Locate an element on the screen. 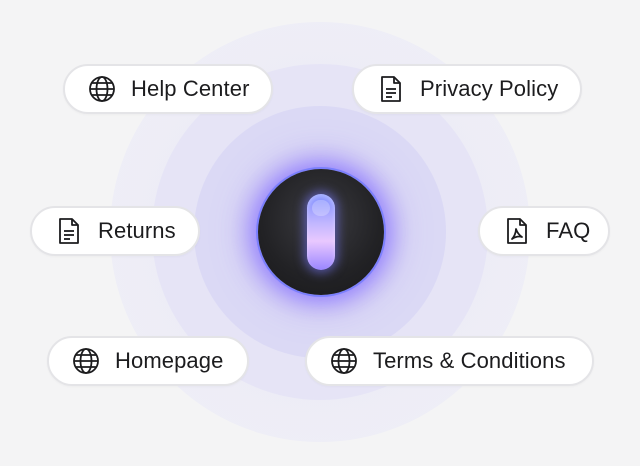  homepage-chip: Homepage is located at coordinates (148, 361).